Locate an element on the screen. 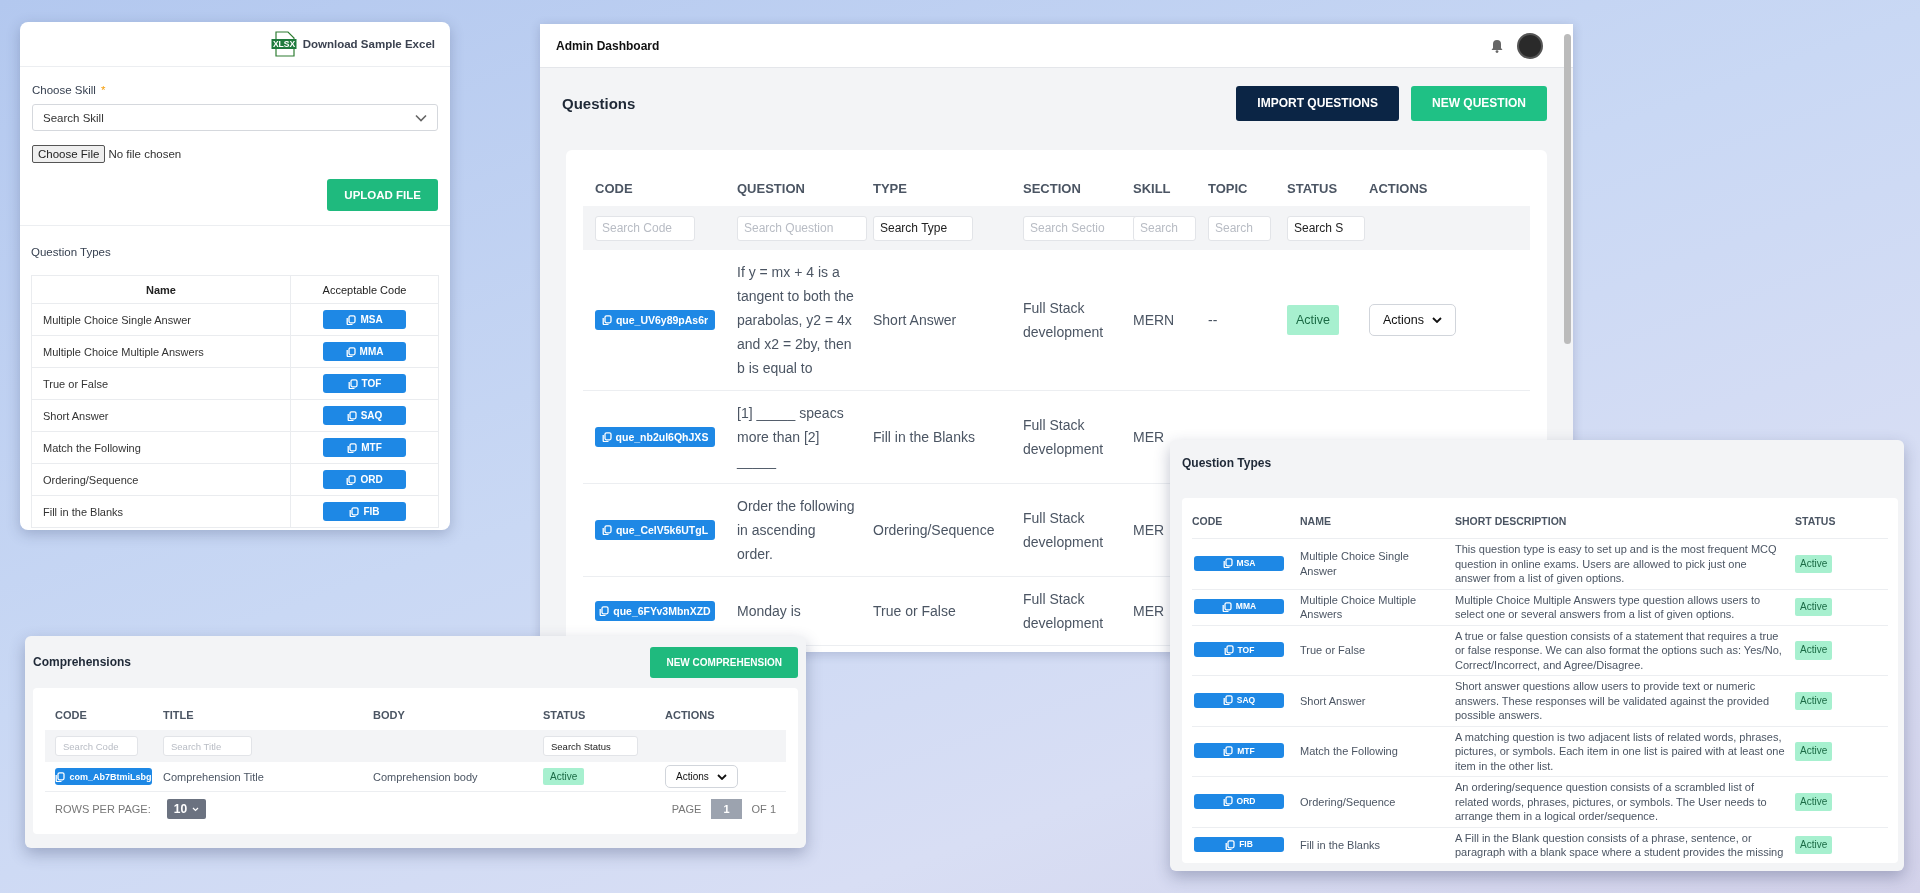 This screenshot has width=1920, height=893. search-field: Search Sectio is located at coordinates (1080, 228).